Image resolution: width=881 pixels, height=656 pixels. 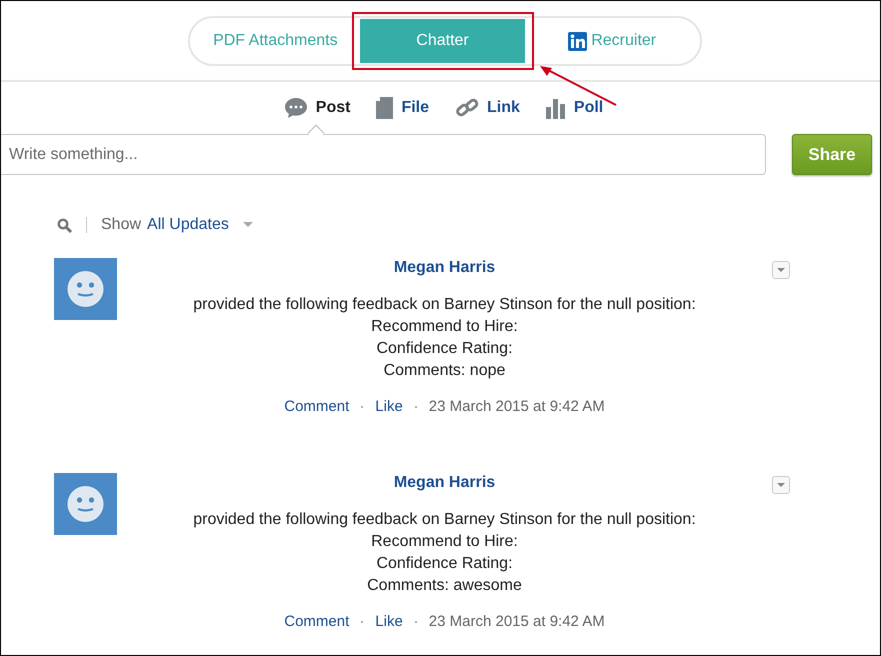 I want to click on bar-chart-icon, so click(x=556, y=108).